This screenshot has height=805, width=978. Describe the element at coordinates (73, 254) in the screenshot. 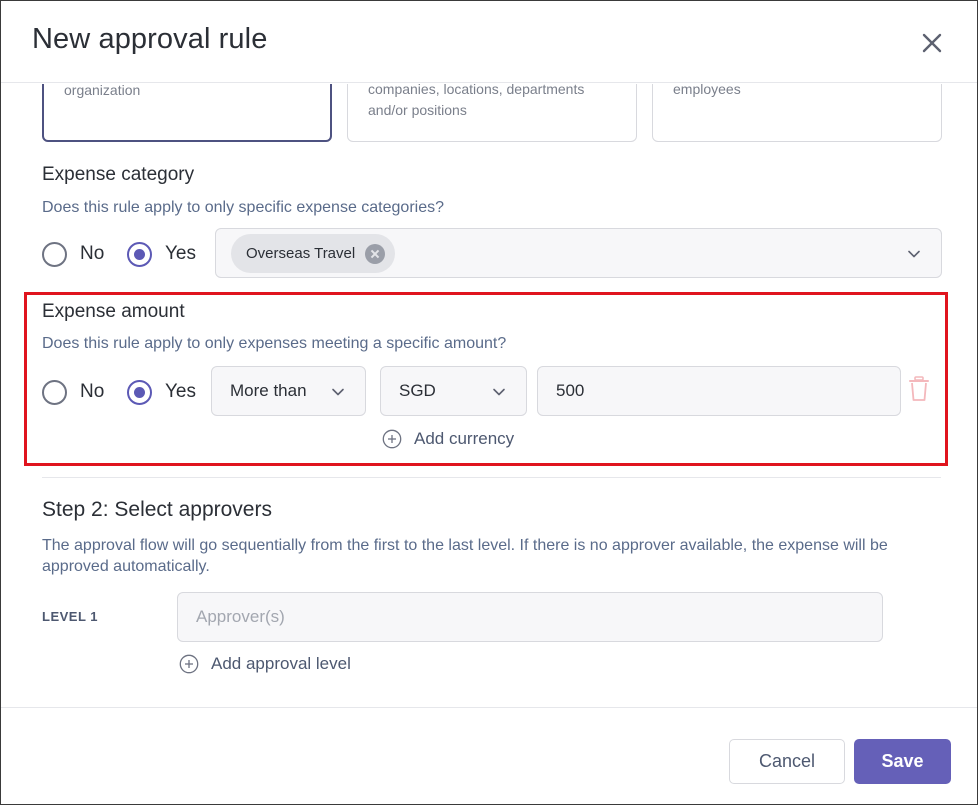

I see `expense-category-no-radio: No` at that location.